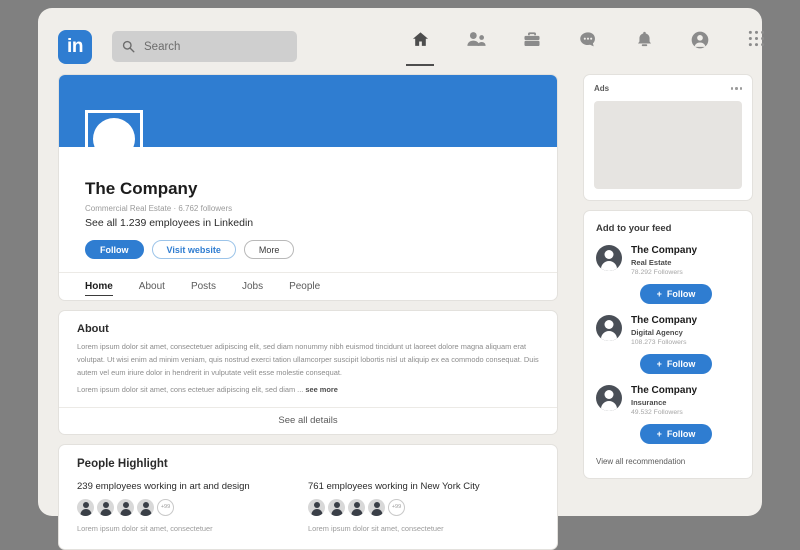 This screenshot has width=800, height=550. What do you see at coordinates (659, 342) in the screenshot?
I see `feed-company-followers: 108.273 Followers` at bounding box center [659, 342].